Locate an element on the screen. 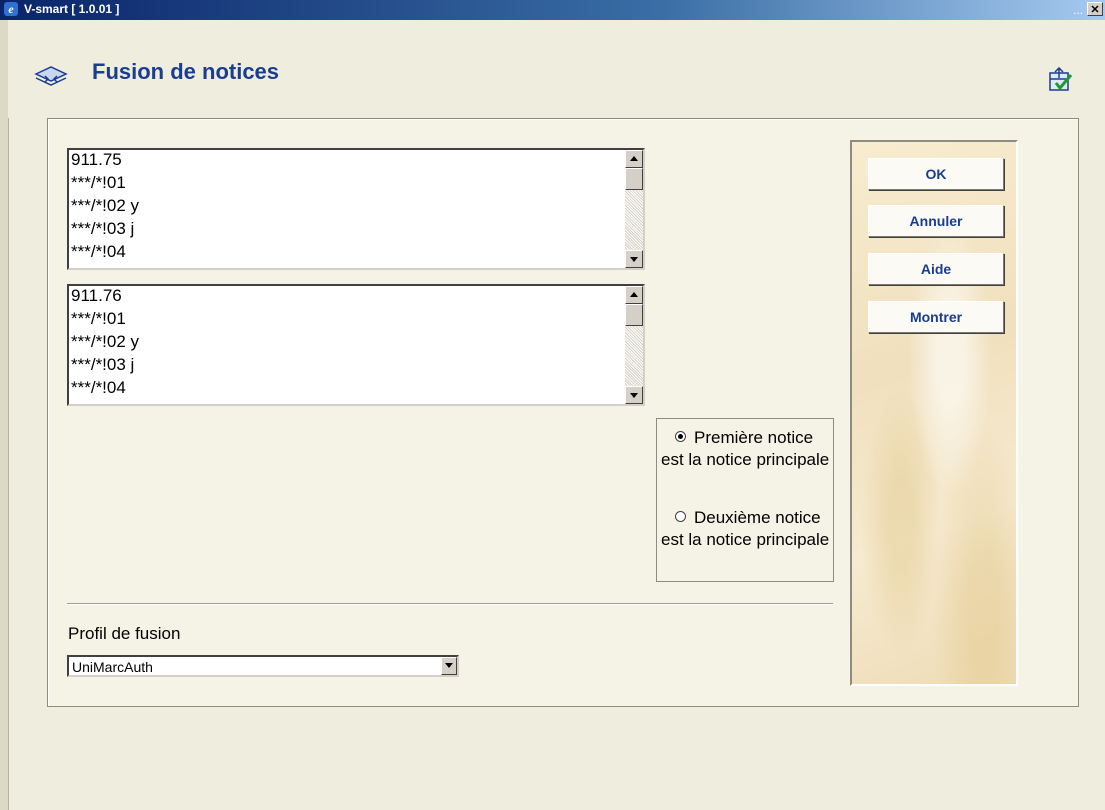  chevron-down-icon is located at coordinates (449, 665).